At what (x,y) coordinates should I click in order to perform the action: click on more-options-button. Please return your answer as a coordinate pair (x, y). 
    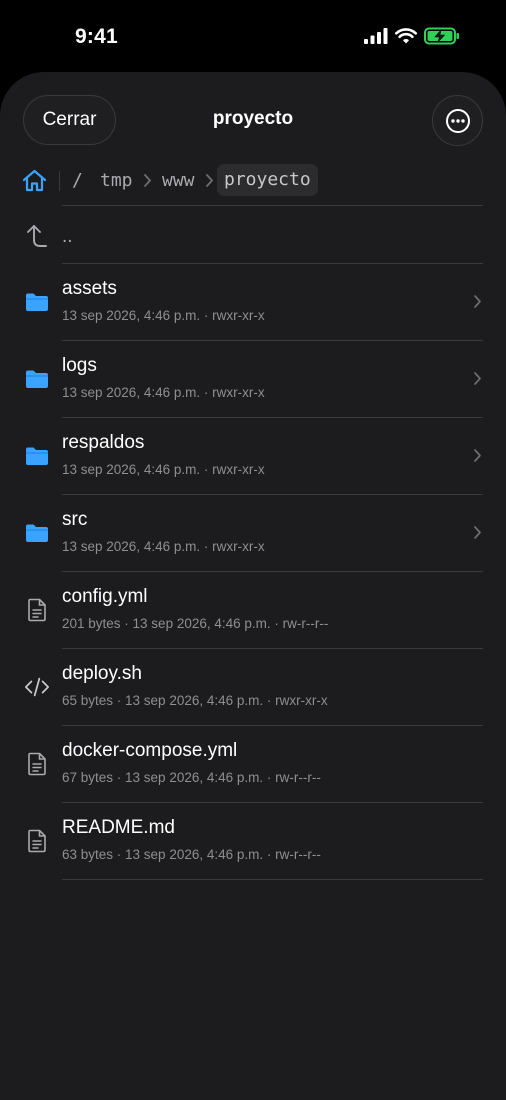
    Looking at the image, I should click on (457, 120).